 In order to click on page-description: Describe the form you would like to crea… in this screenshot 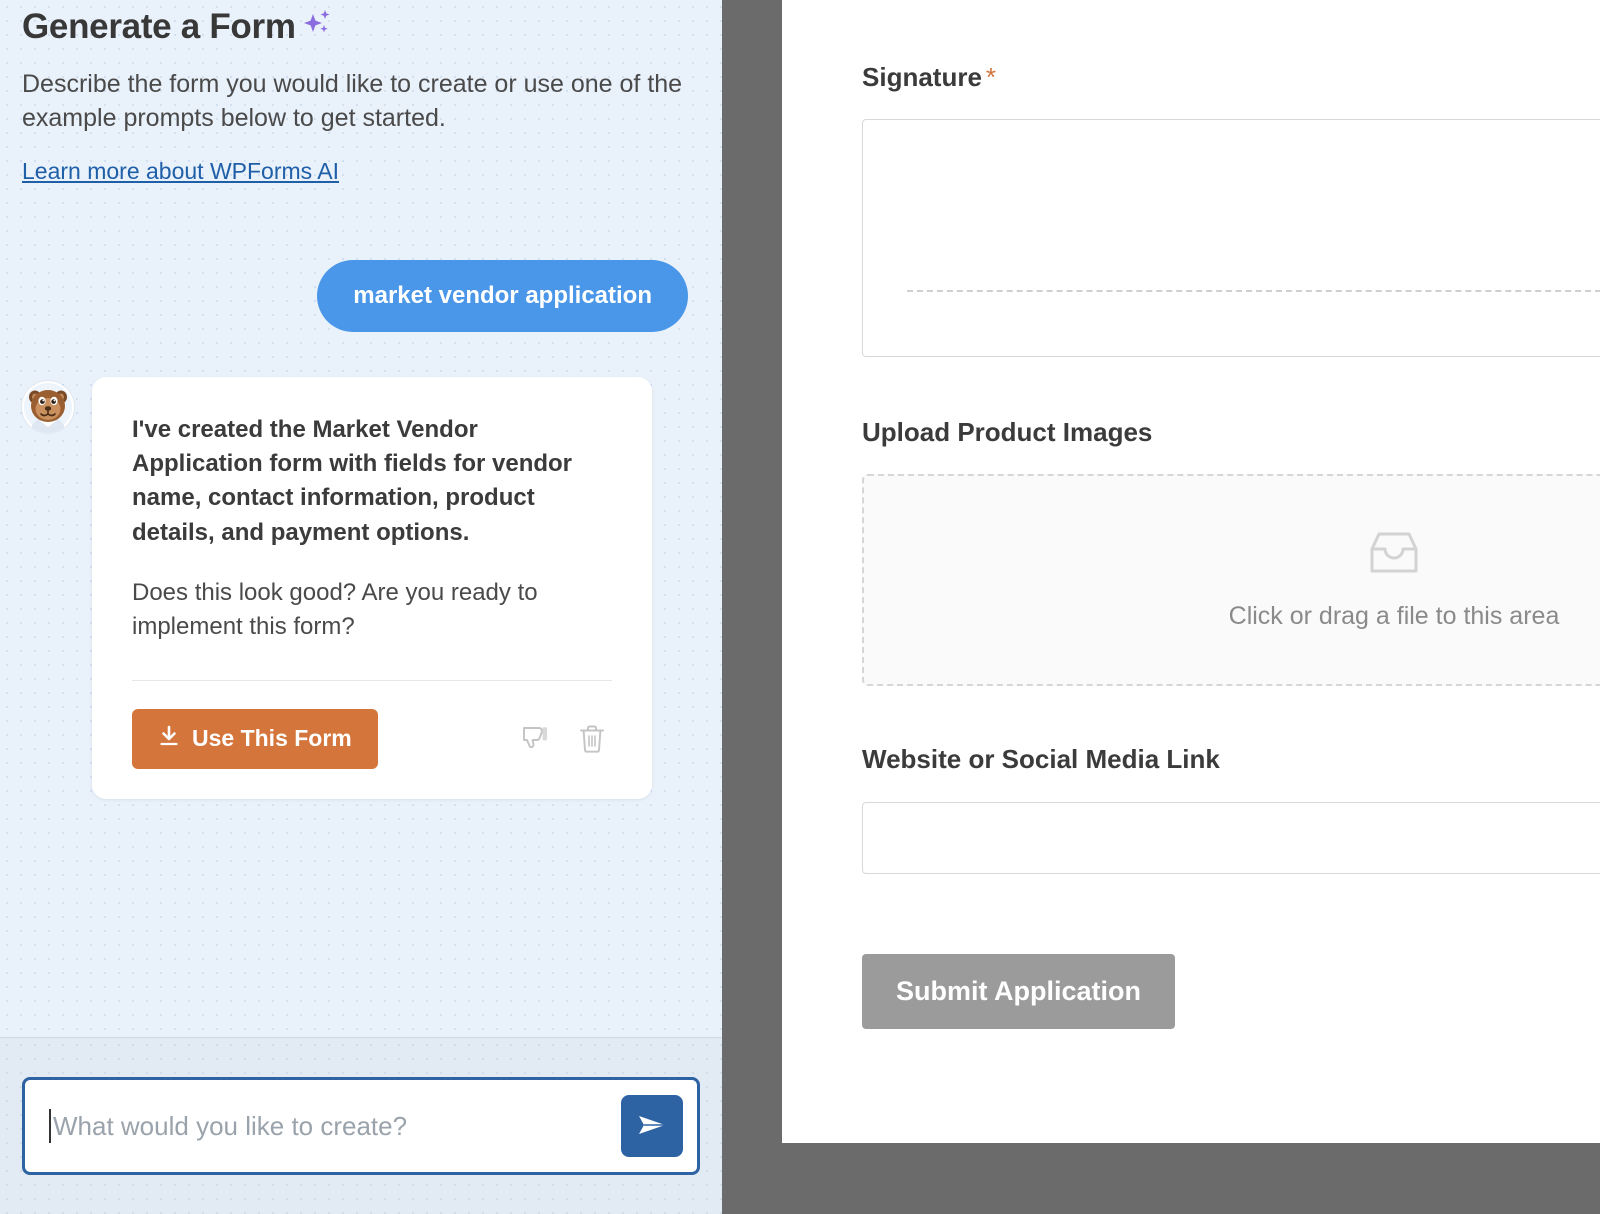, I will do `click(352, 101)`.